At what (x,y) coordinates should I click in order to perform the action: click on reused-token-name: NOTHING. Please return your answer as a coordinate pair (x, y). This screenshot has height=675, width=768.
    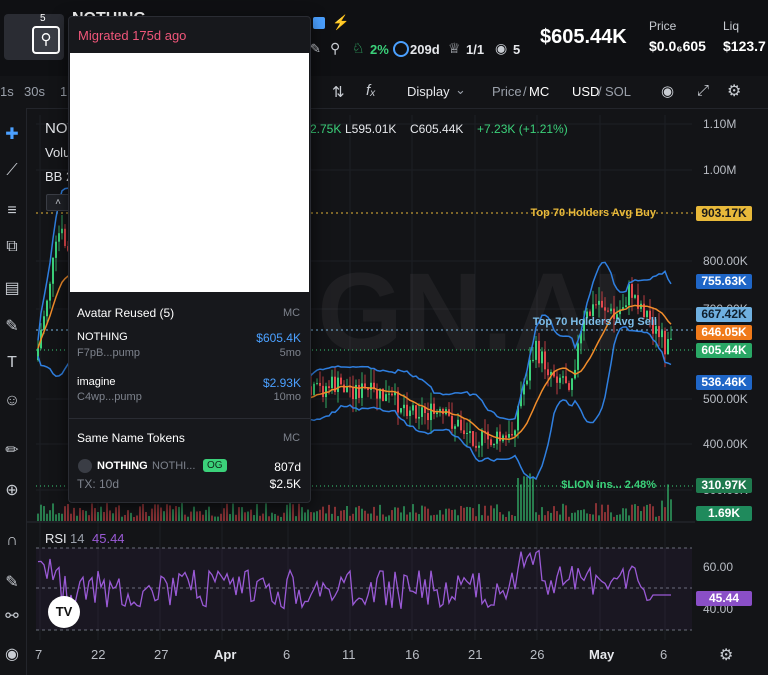
    Looking at the image, I should click on (102, 337).